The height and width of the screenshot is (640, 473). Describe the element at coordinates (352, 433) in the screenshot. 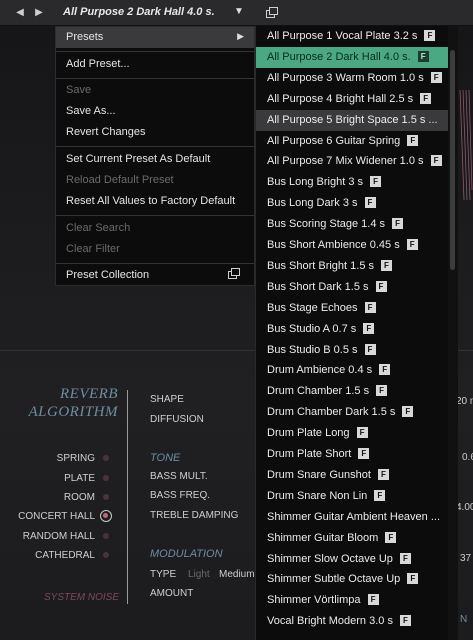

I see `preset-item: Drum Plate Long F` at that location.